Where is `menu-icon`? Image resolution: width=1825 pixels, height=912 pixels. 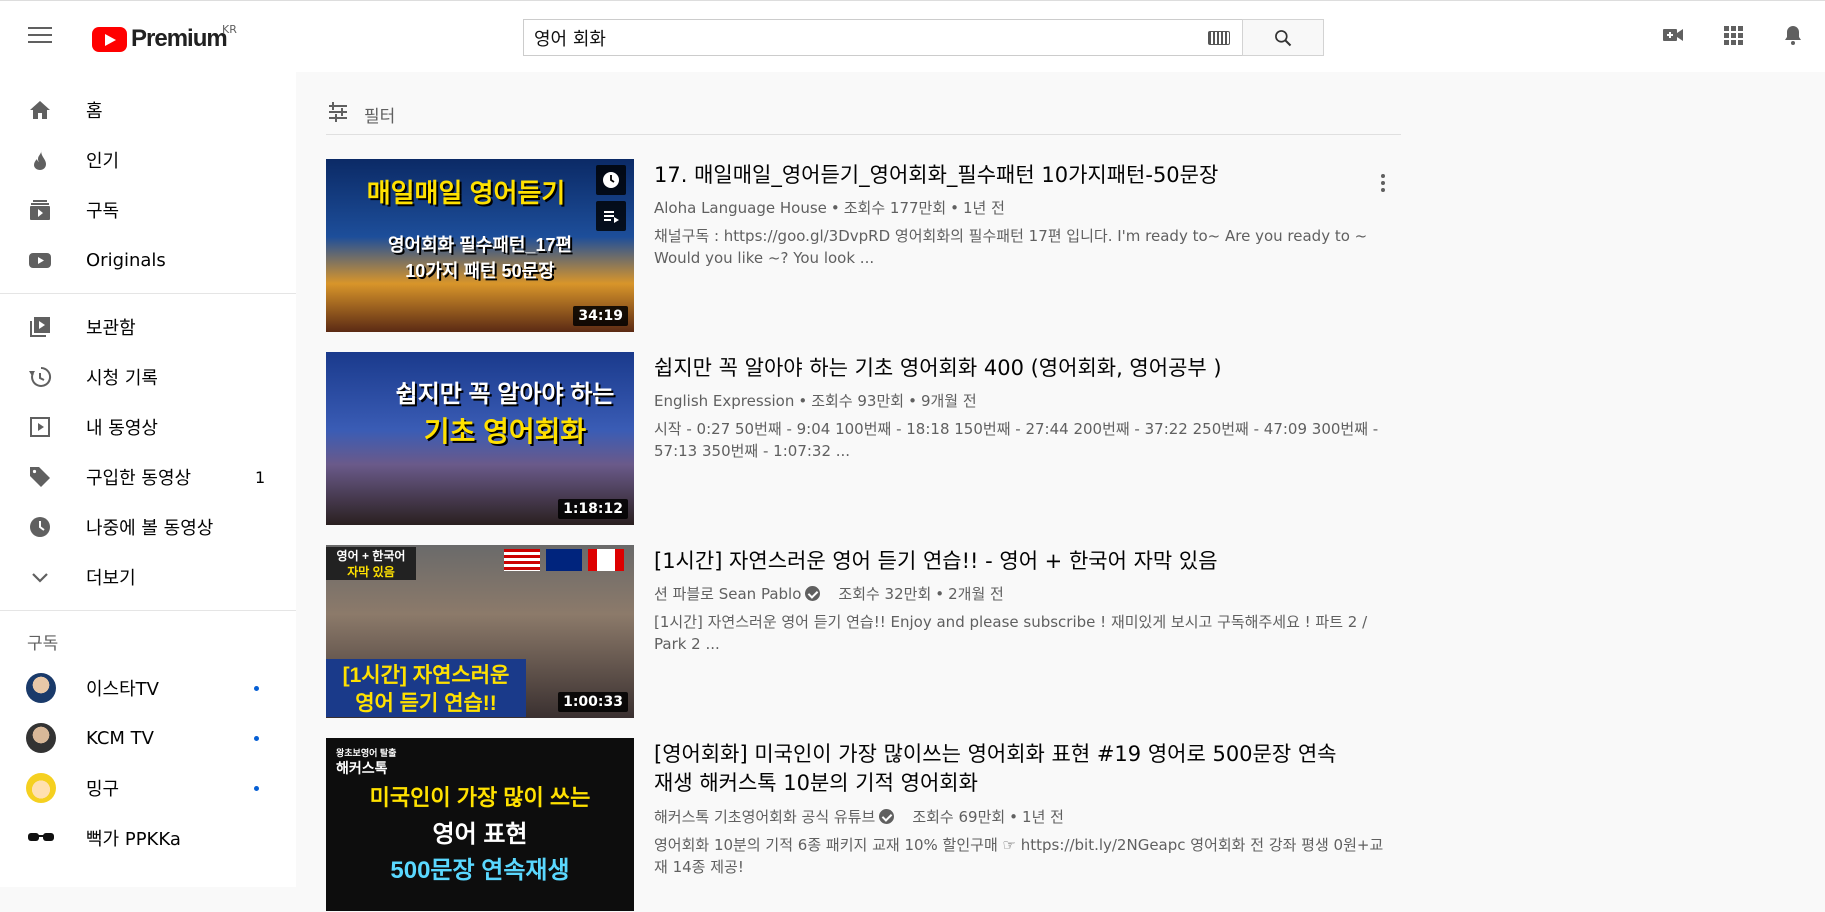
menu-icon is located at coordinates (40, 36).